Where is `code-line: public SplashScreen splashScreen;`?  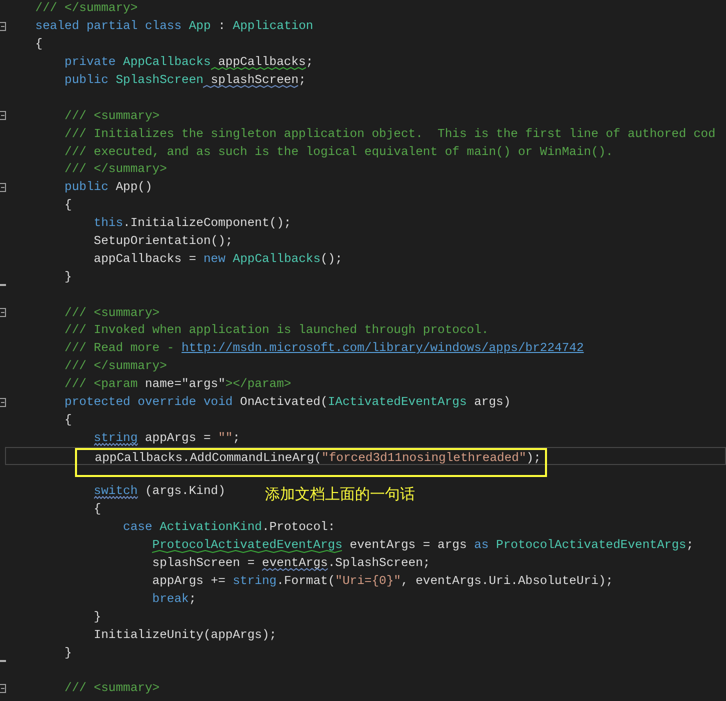 code-line: public SplashScreen splashScreen; is located at coordinates (185, 80).